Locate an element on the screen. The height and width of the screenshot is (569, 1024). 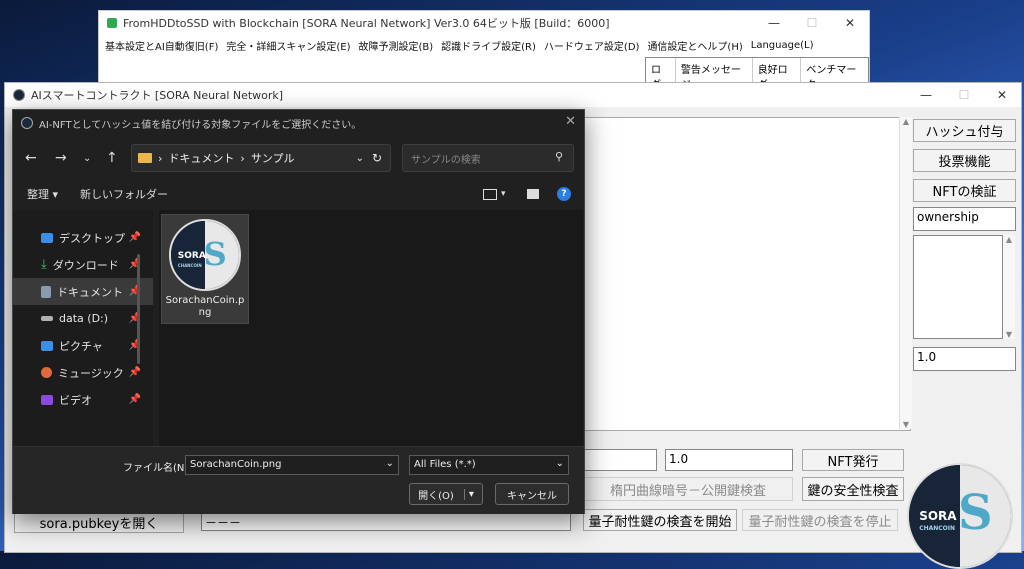
address-dropdown-icon: ⌄ is located at coordinates (360, 158).